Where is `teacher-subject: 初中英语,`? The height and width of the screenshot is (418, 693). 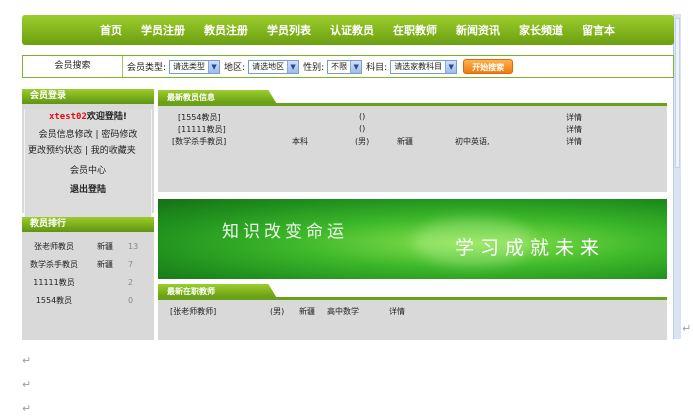 teacher-subject: 初中英语, is located at coordinates (472, 141).